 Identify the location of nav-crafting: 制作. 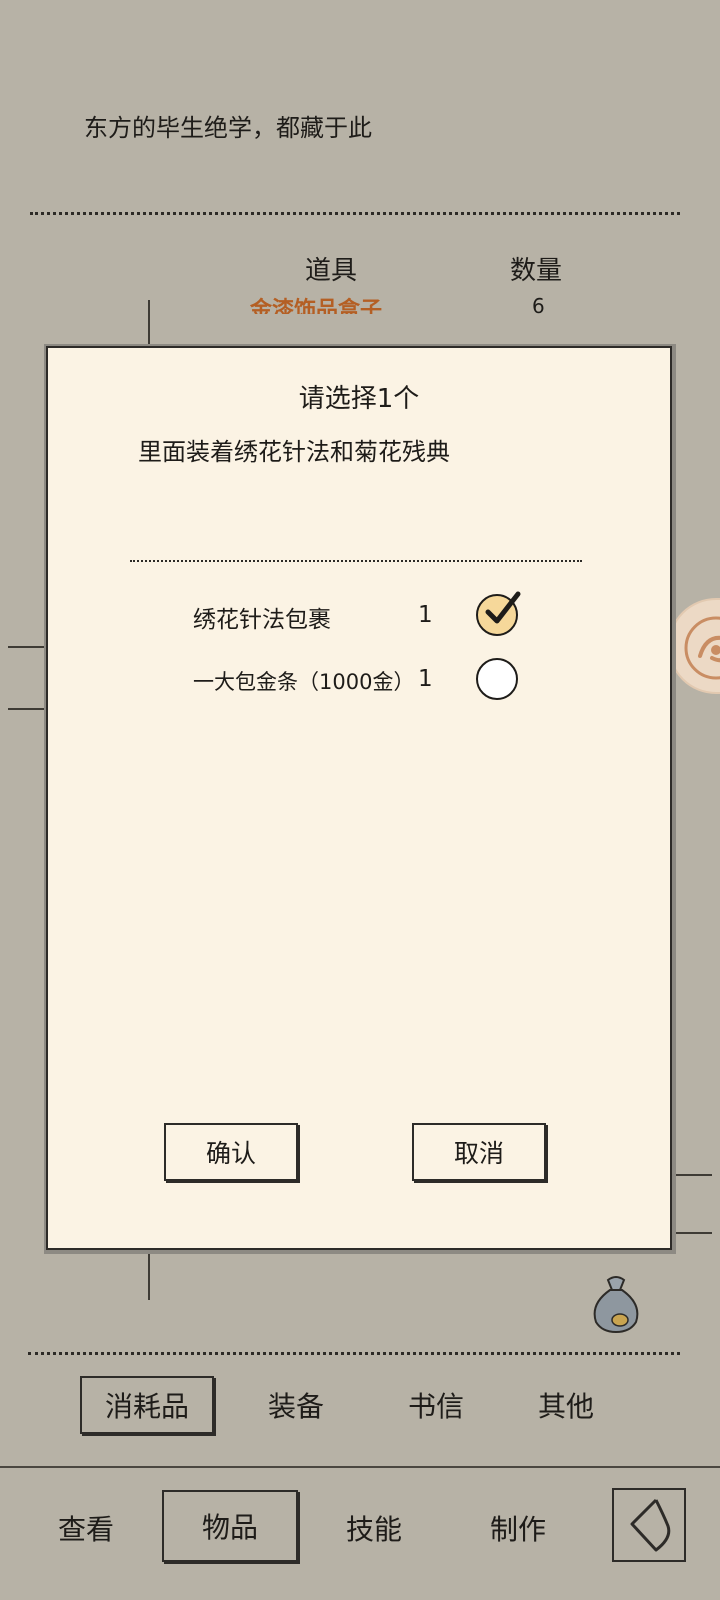
(518, 1528).